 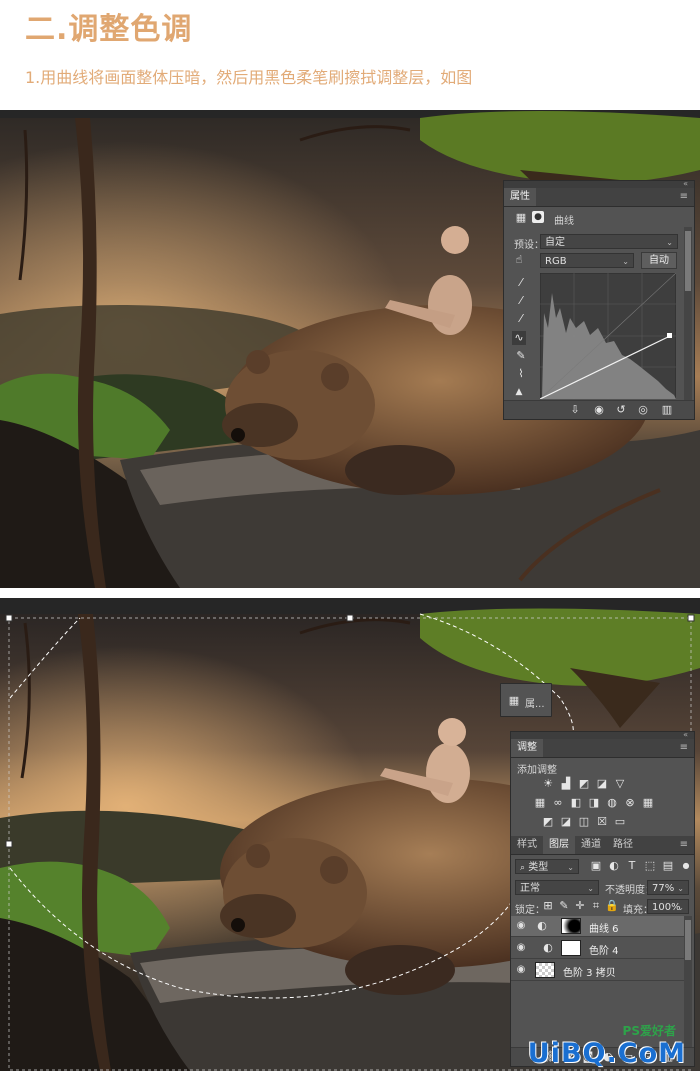 I want to click on shape-filter-icon: ⬚, so click(x=650, y=866).